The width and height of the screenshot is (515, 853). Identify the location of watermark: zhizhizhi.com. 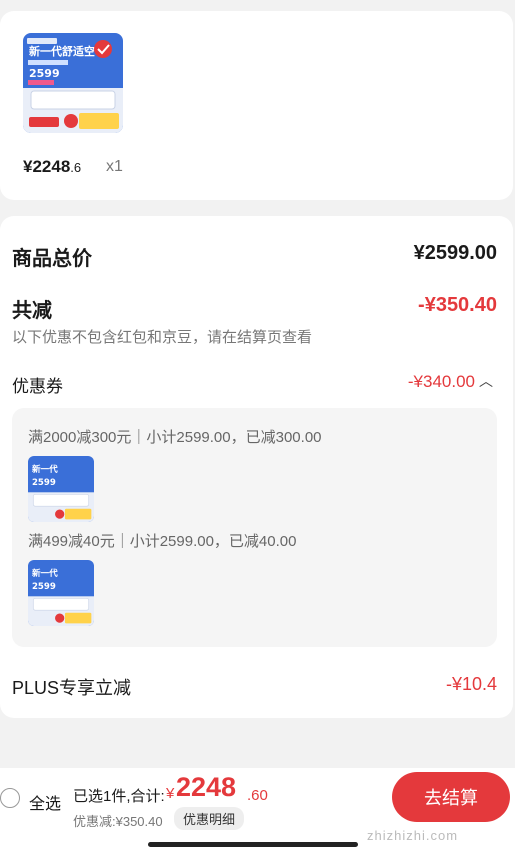
(413, 835).